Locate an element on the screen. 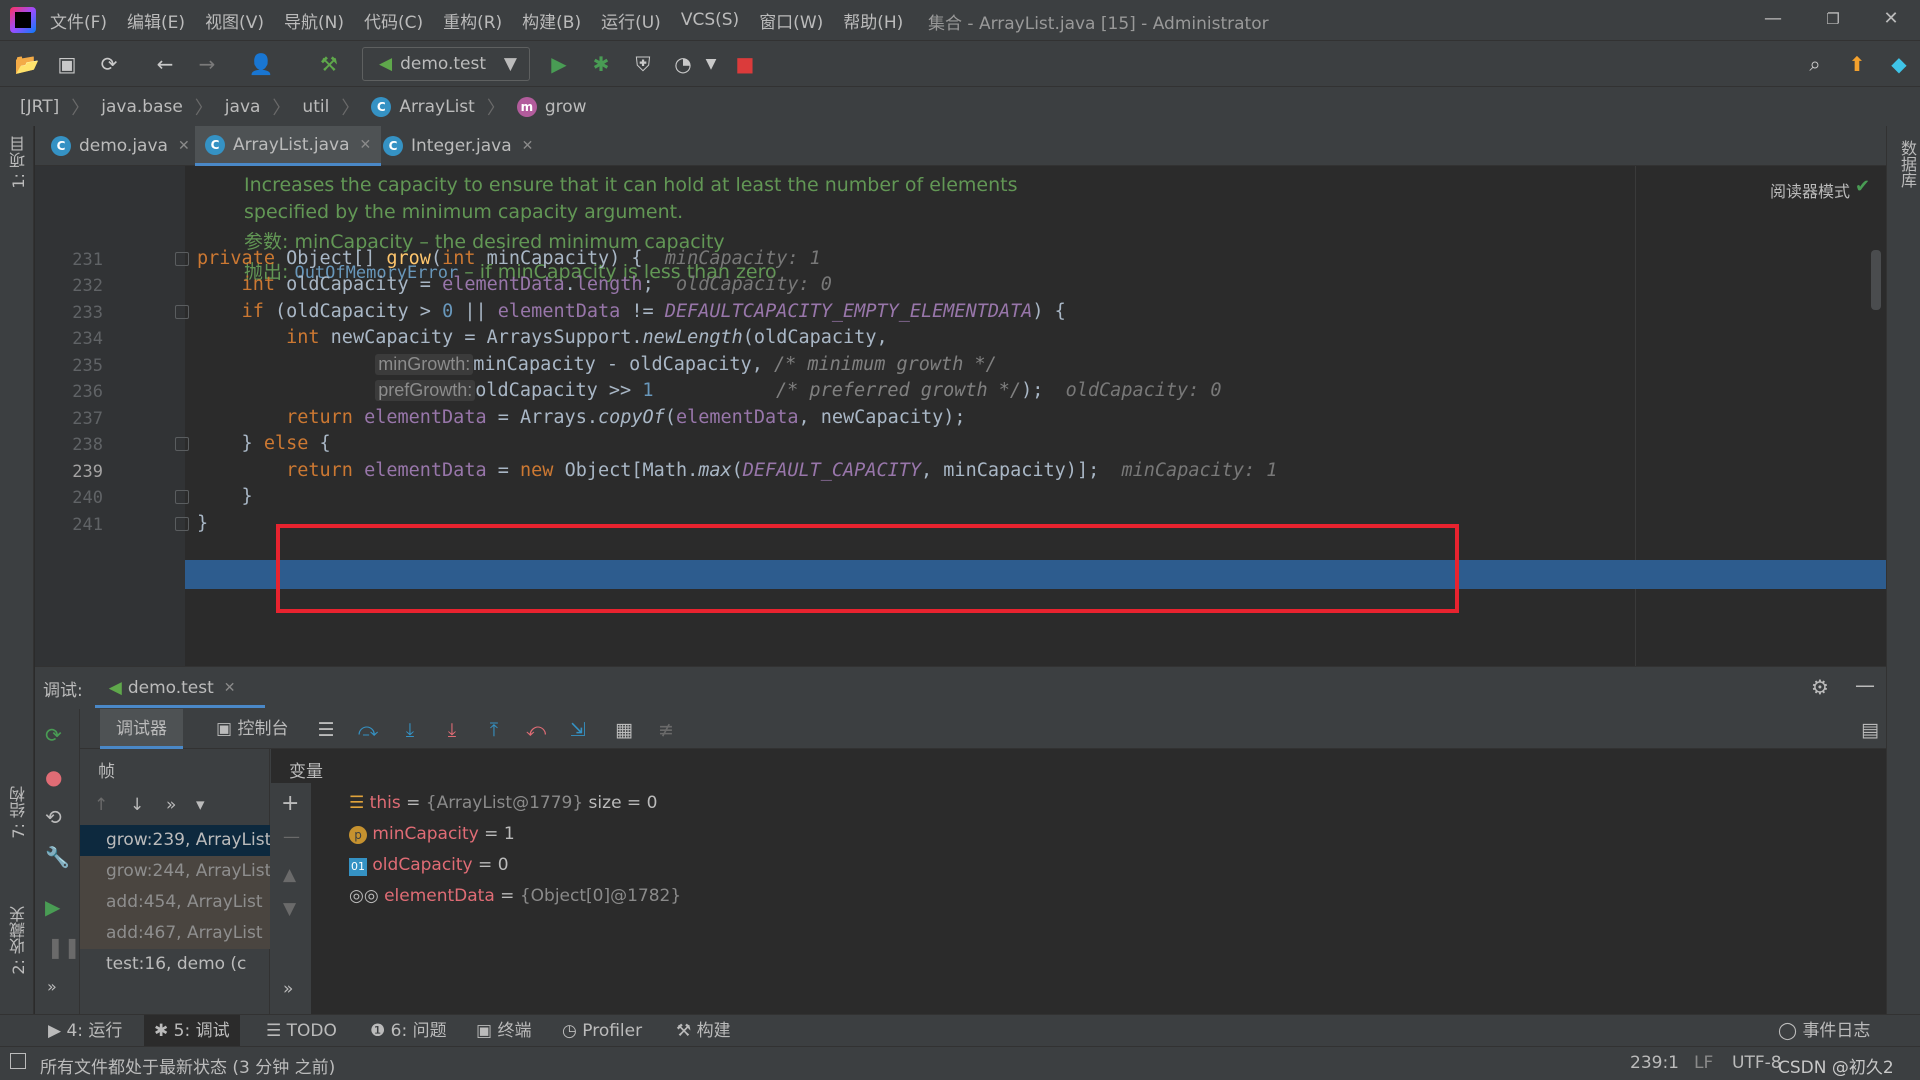 The height and width of the screenshot is (1080, 1920). build-hammer-icon: ⚒ is located at coordinates (329, 64).